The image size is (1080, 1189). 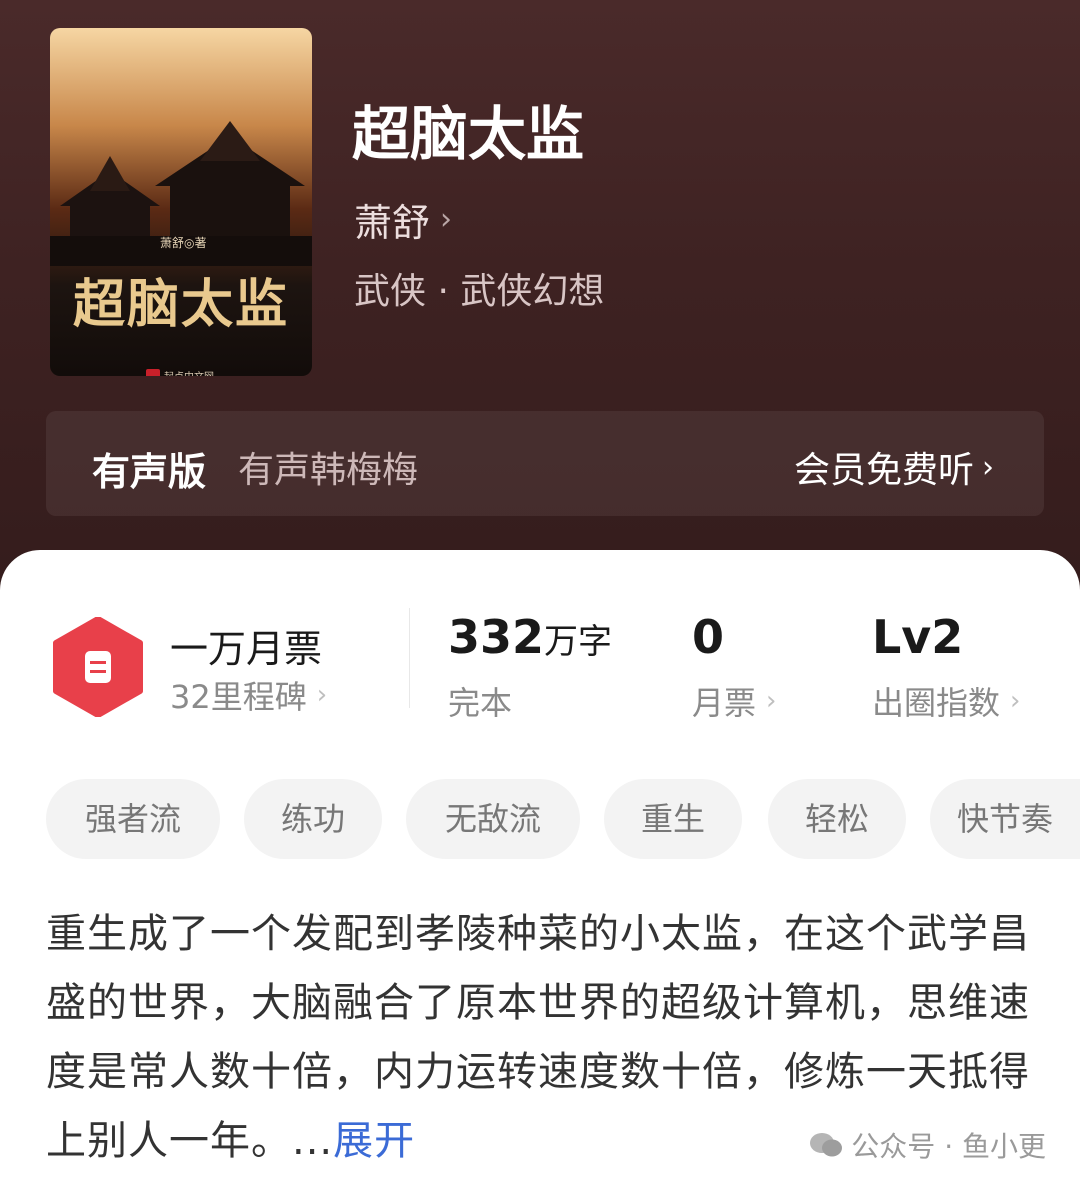 I want to click on ticket-badge-icon, so click(x=98, y=667).